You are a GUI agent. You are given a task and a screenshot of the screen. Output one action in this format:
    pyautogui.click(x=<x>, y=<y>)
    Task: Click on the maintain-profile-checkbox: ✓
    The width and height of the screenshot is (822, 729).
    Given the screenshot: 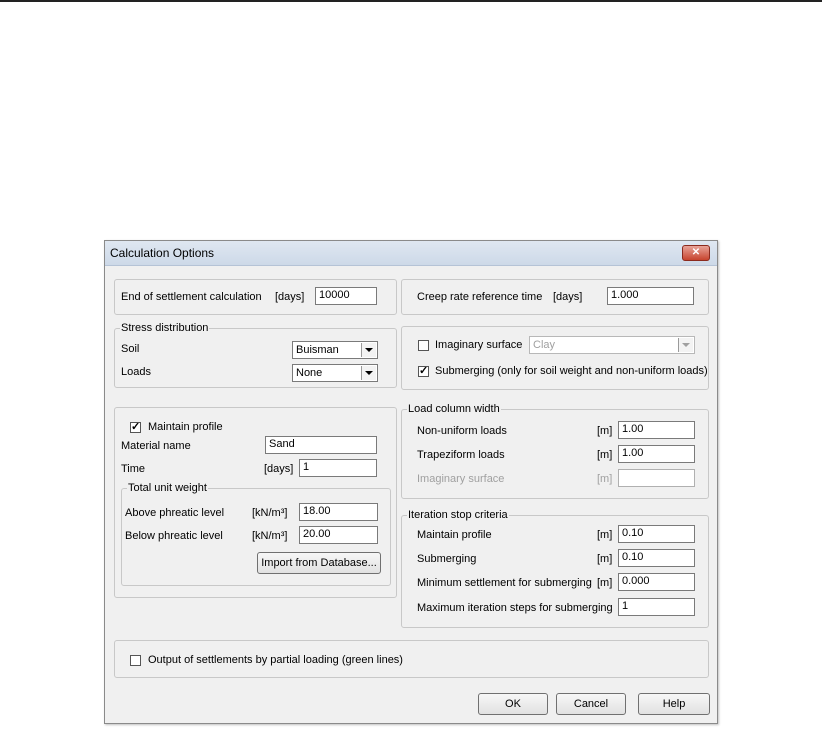 What is the action you would take?
    pyautogui.click(x=135, y=427)
    